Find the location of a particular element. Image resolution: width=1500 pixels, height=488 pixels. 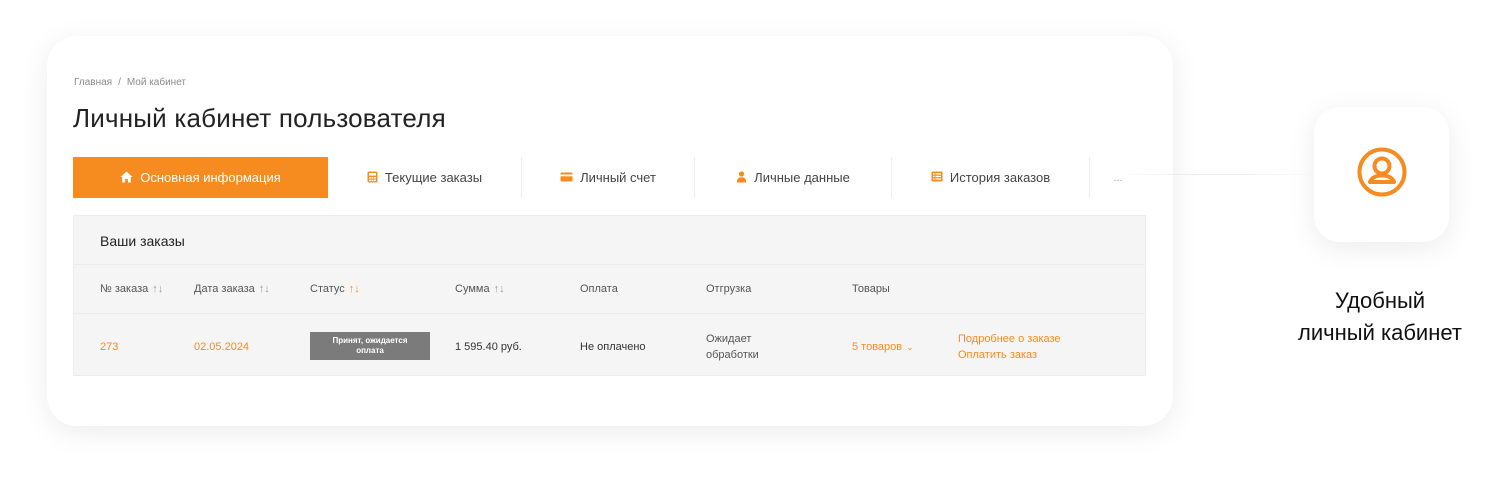

status-badge: Принят, ожидается оплата is located at coordinates (370, 346).